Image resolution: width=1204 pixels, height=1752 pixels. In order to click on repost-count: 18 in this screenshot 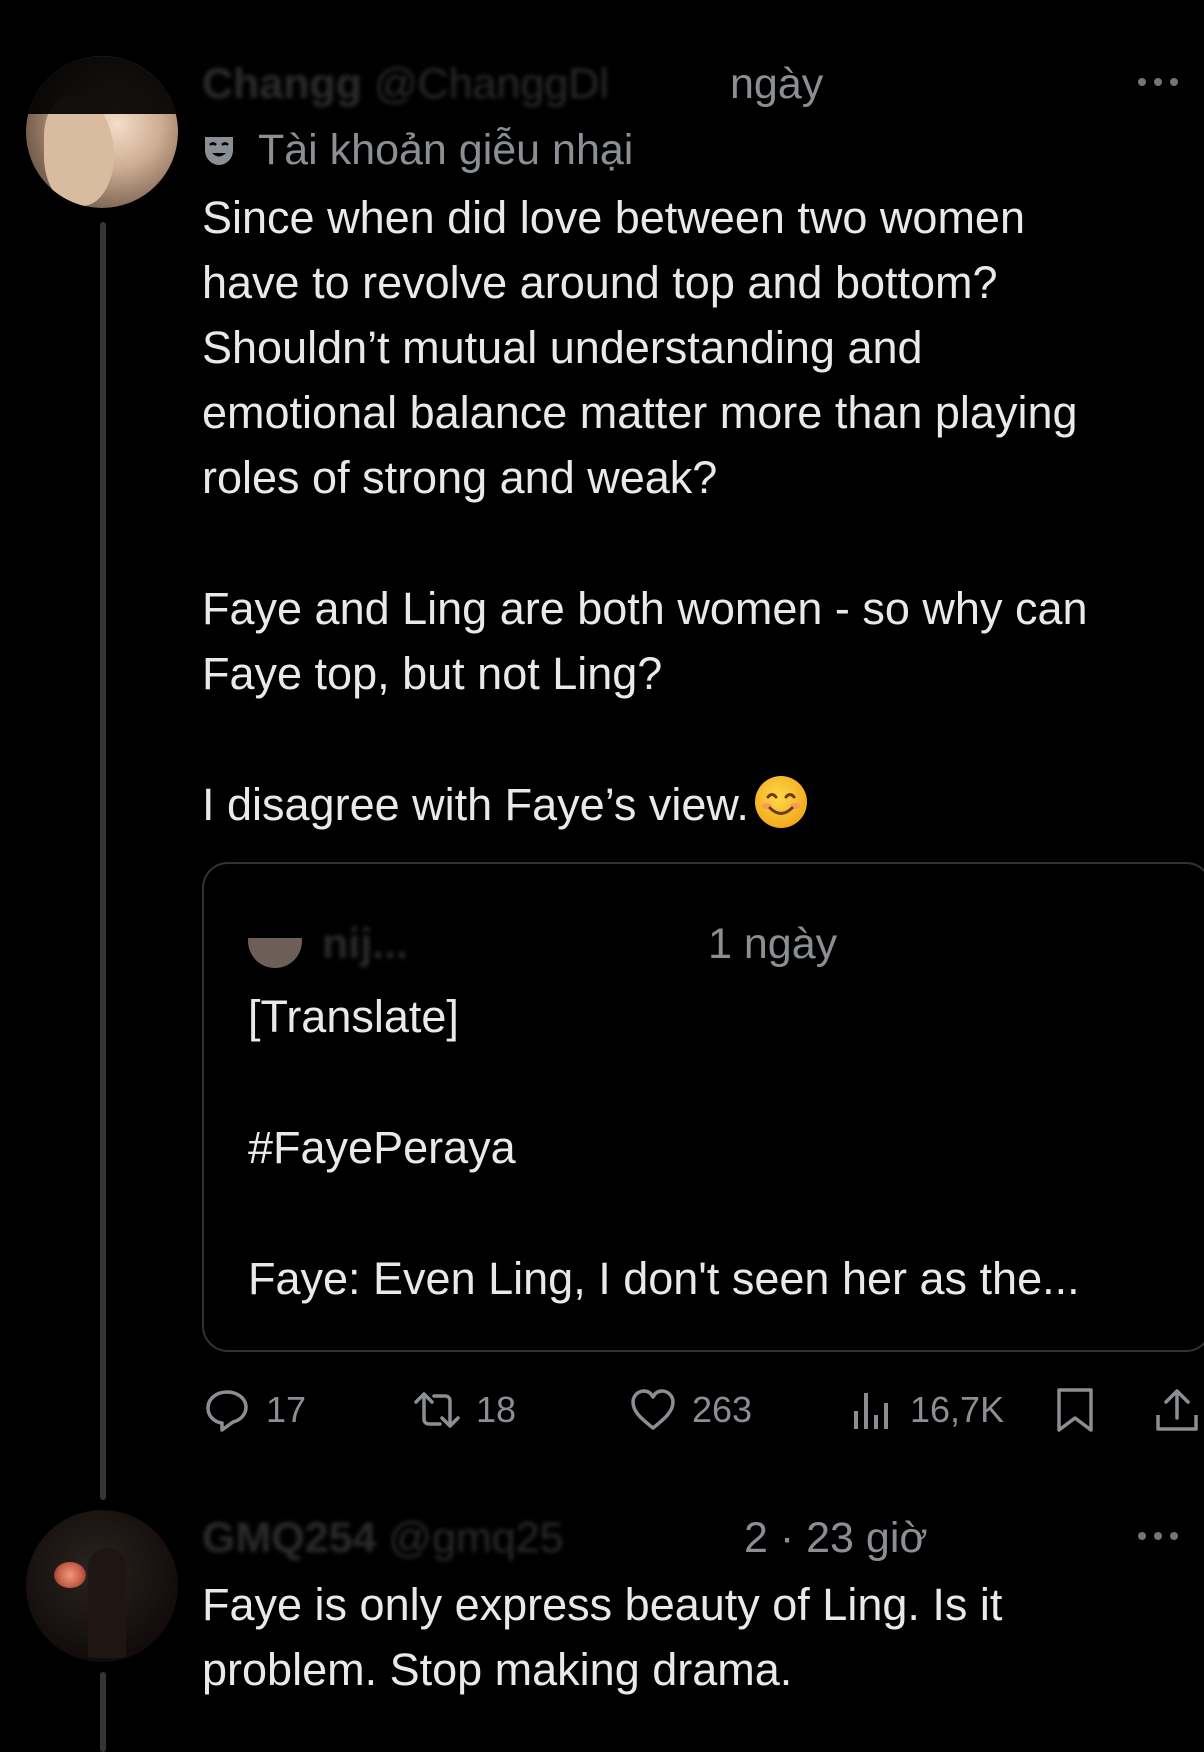, I will do `click(496, 1409)`.